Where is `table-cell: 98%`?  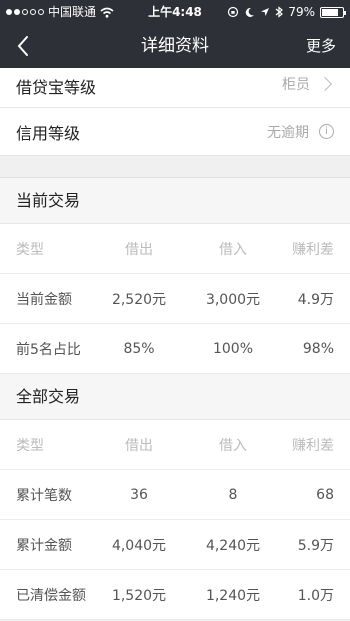
table-cell: 98% is located at coordinates (318, 348).